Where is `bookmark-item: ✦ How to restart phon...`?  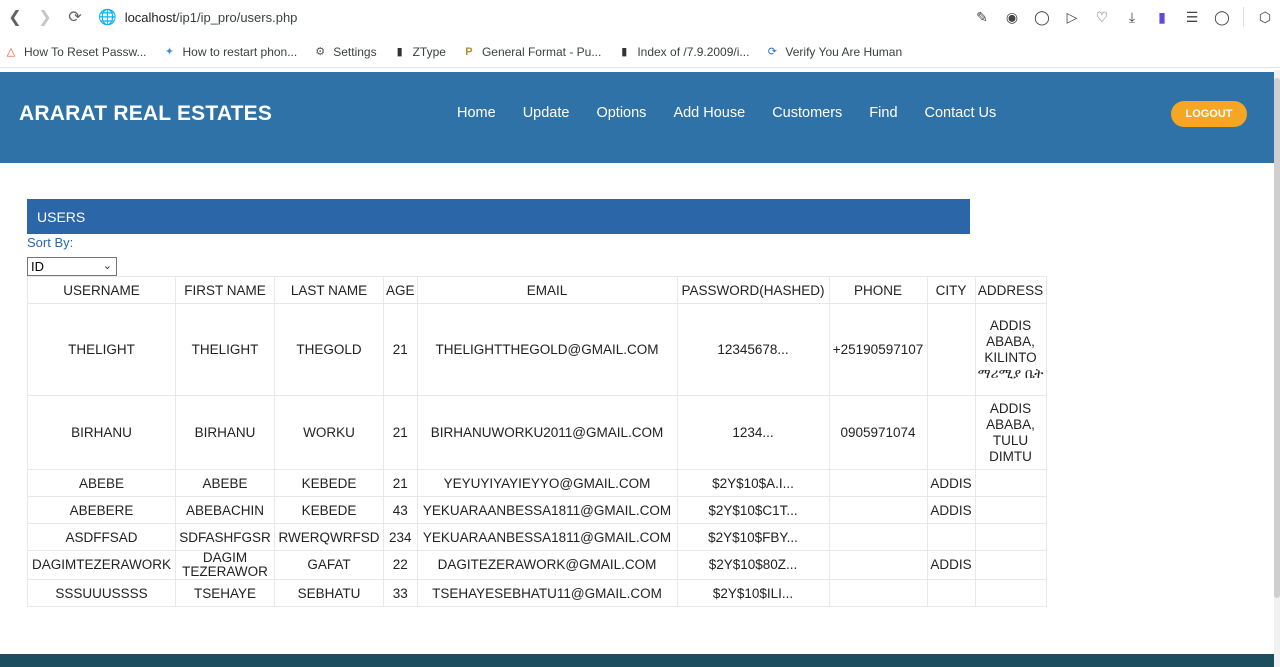
bookmark-item: ✦ How to restart phon... is located at coordinates (230, 52).